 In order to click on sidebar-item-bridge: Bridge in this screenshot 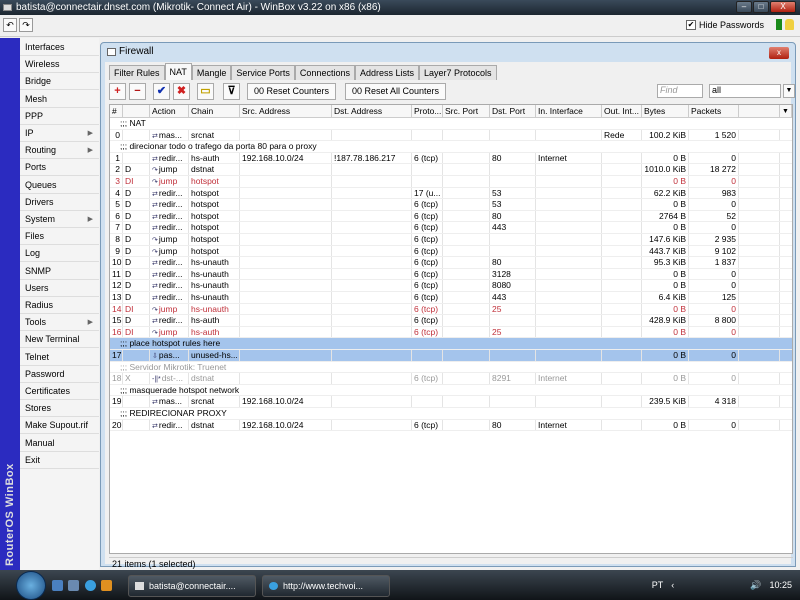, I will do `click(59, 82)`.